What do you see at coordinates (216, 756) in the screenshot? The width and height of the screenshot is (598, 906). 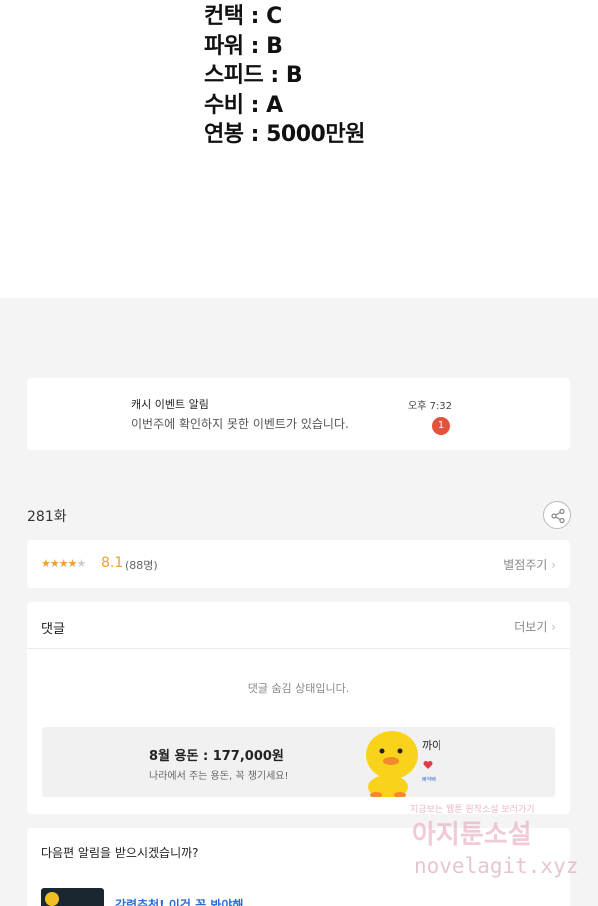 I see `ad-title: 8월 용돈 : 177,000원` at bounding box center [216, 756].